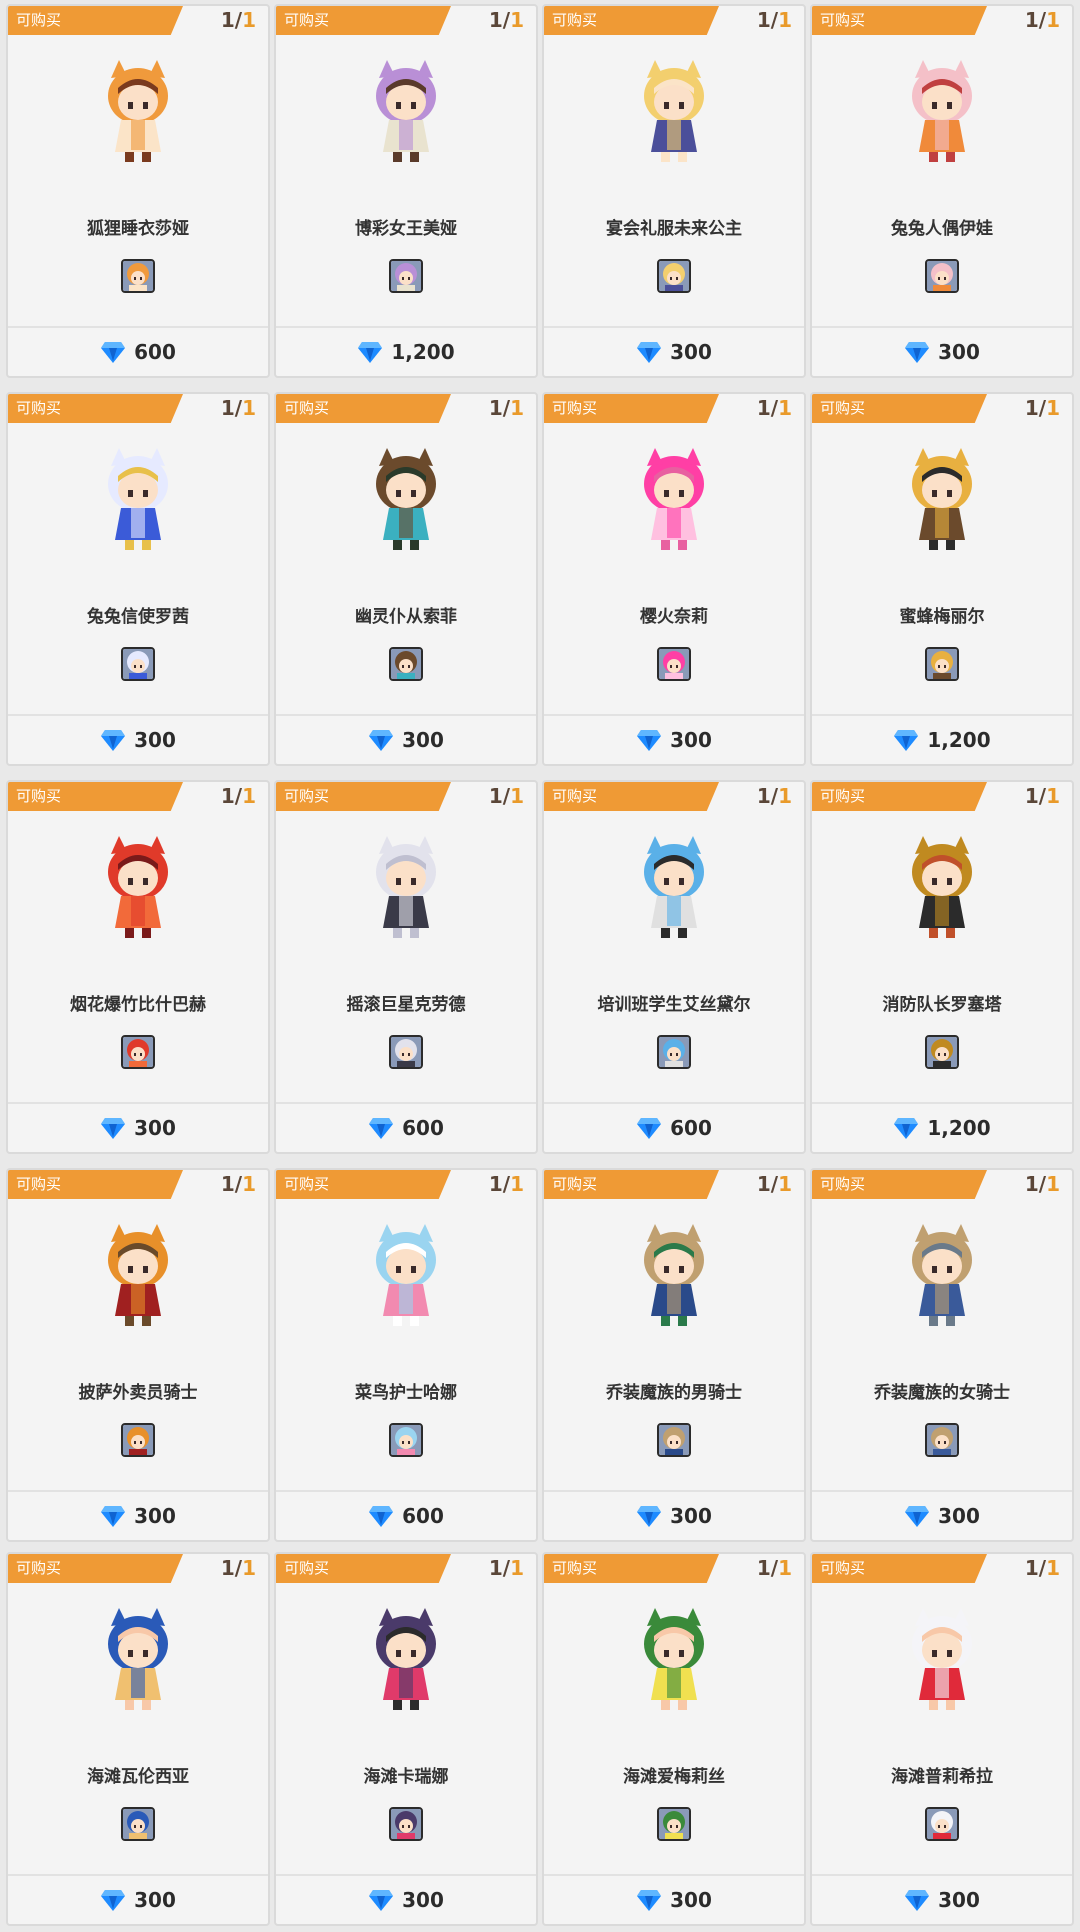 The height and width of the screenshot is (1932, 1080). Describe the element at coordinates (406, 1355) in the screenshot. I see `shop-card: 可购买 1/1 菜鸟护士哈娜 600` at that location.